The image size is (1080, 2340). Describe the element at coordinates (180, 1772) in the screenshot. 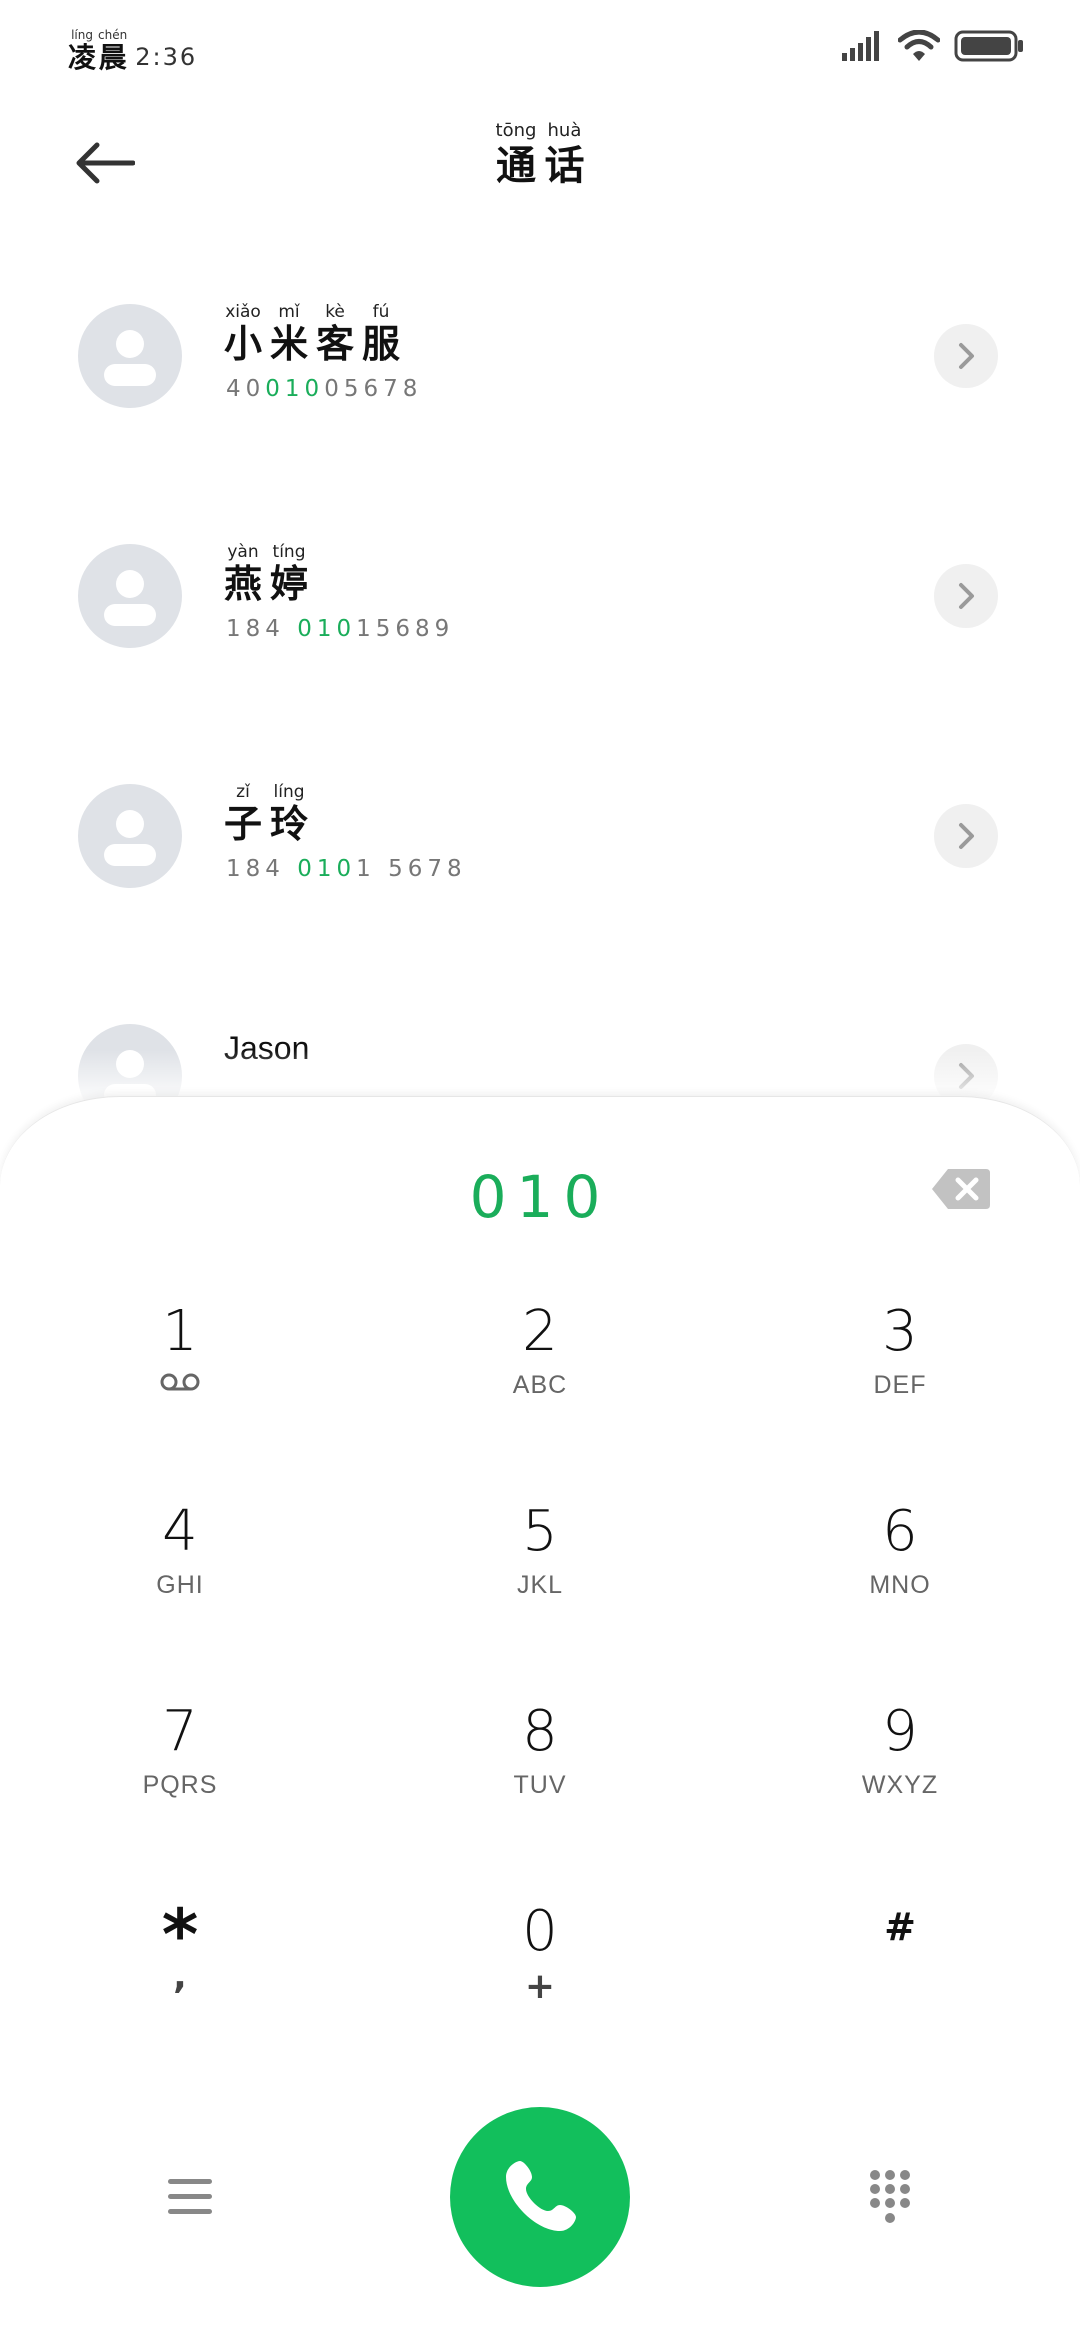

I see `key-7: 7 PQRS` at that location.